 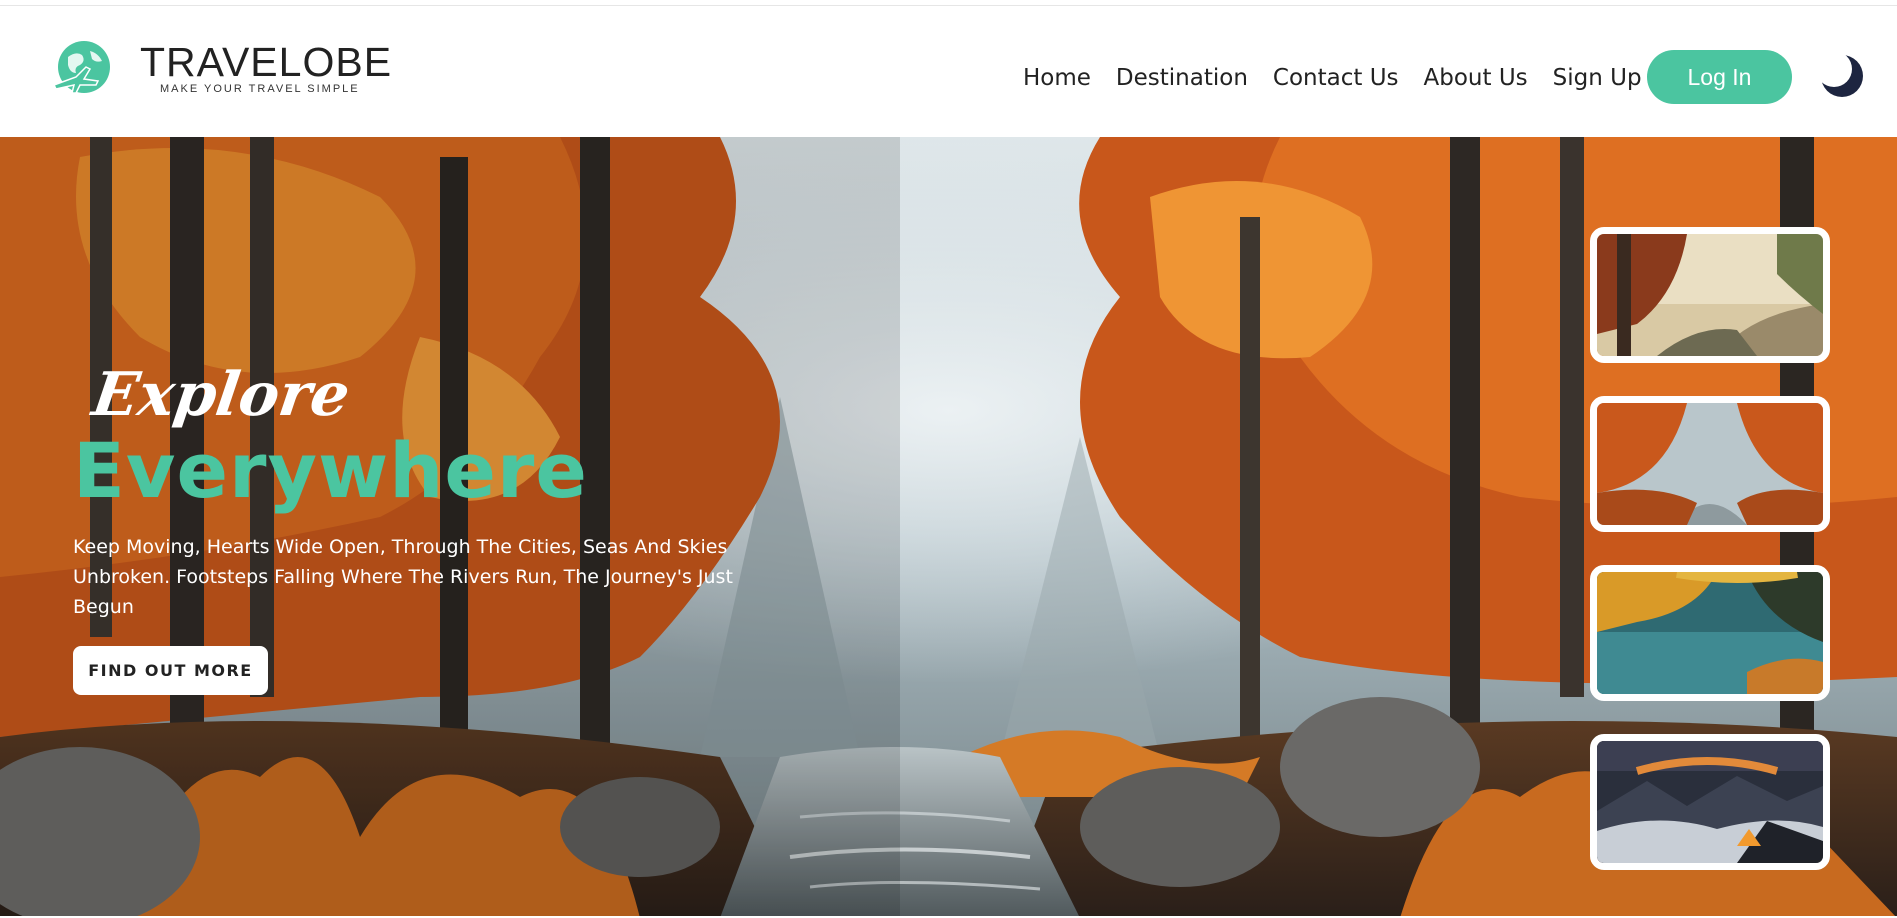 I want to click on login-button: Log In, so click(x=1719, y=77).